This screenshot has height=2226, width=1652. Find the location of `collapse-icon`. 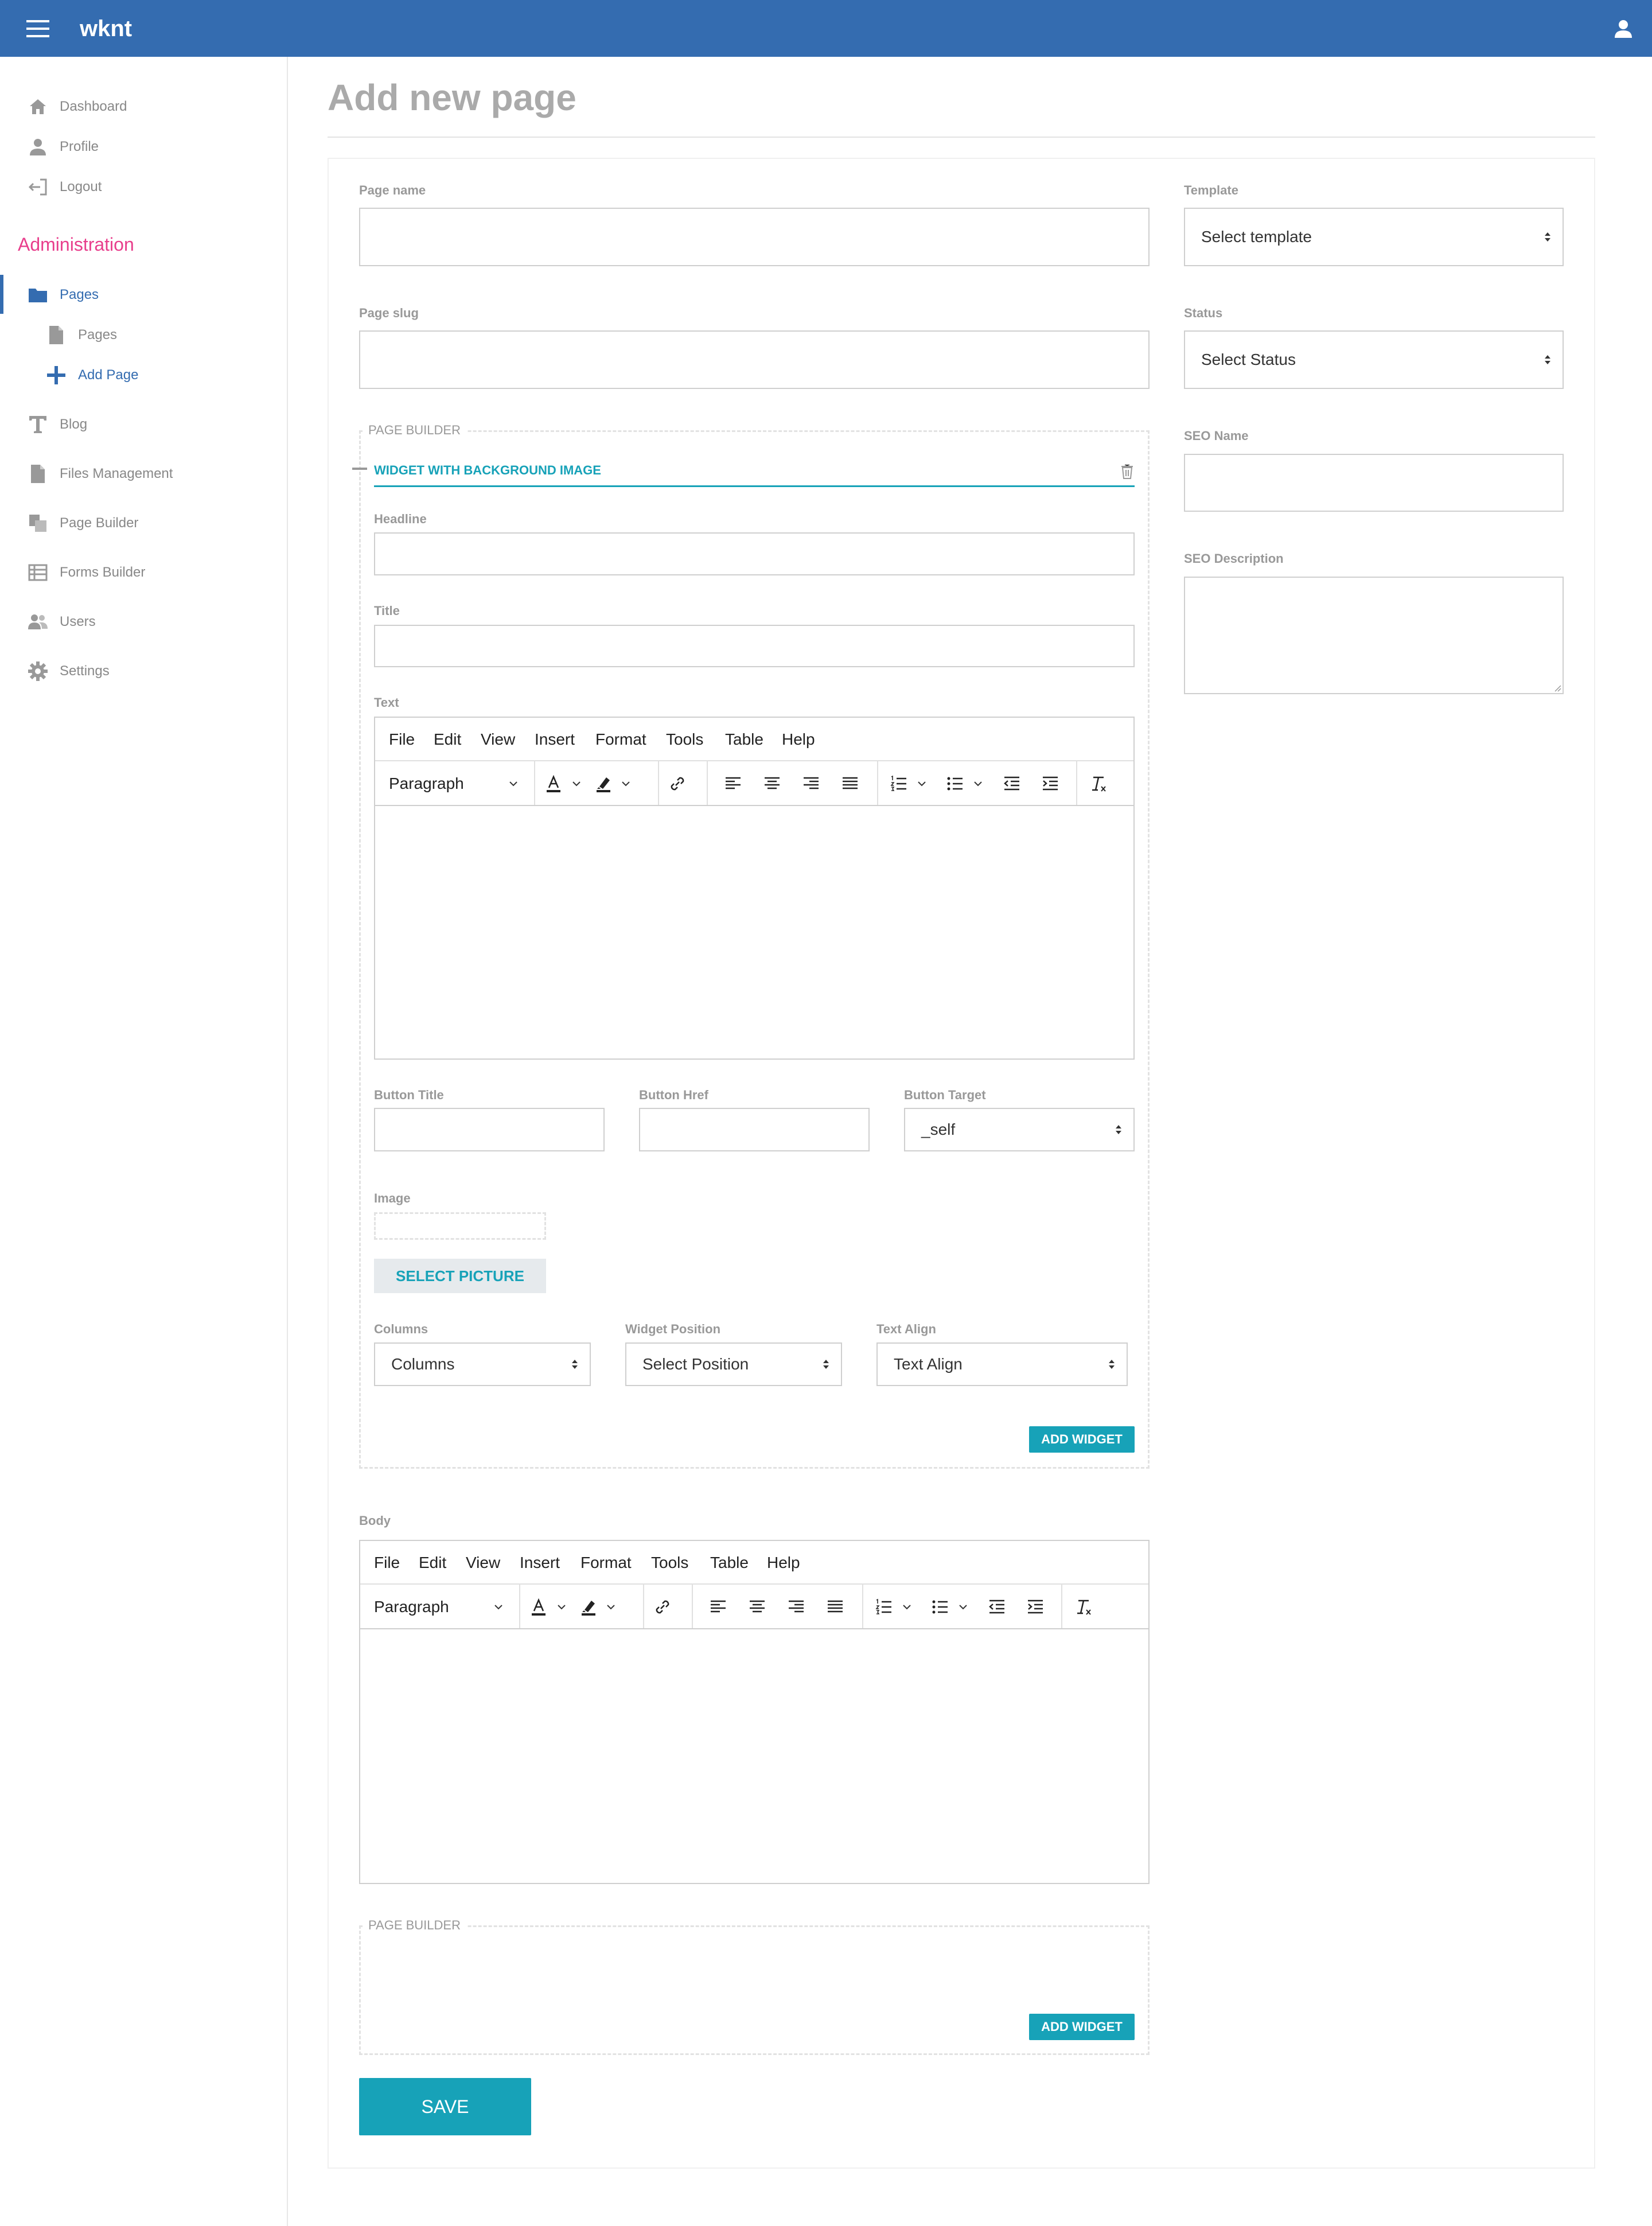

collapse-icon is located at coordinates (359, 468).